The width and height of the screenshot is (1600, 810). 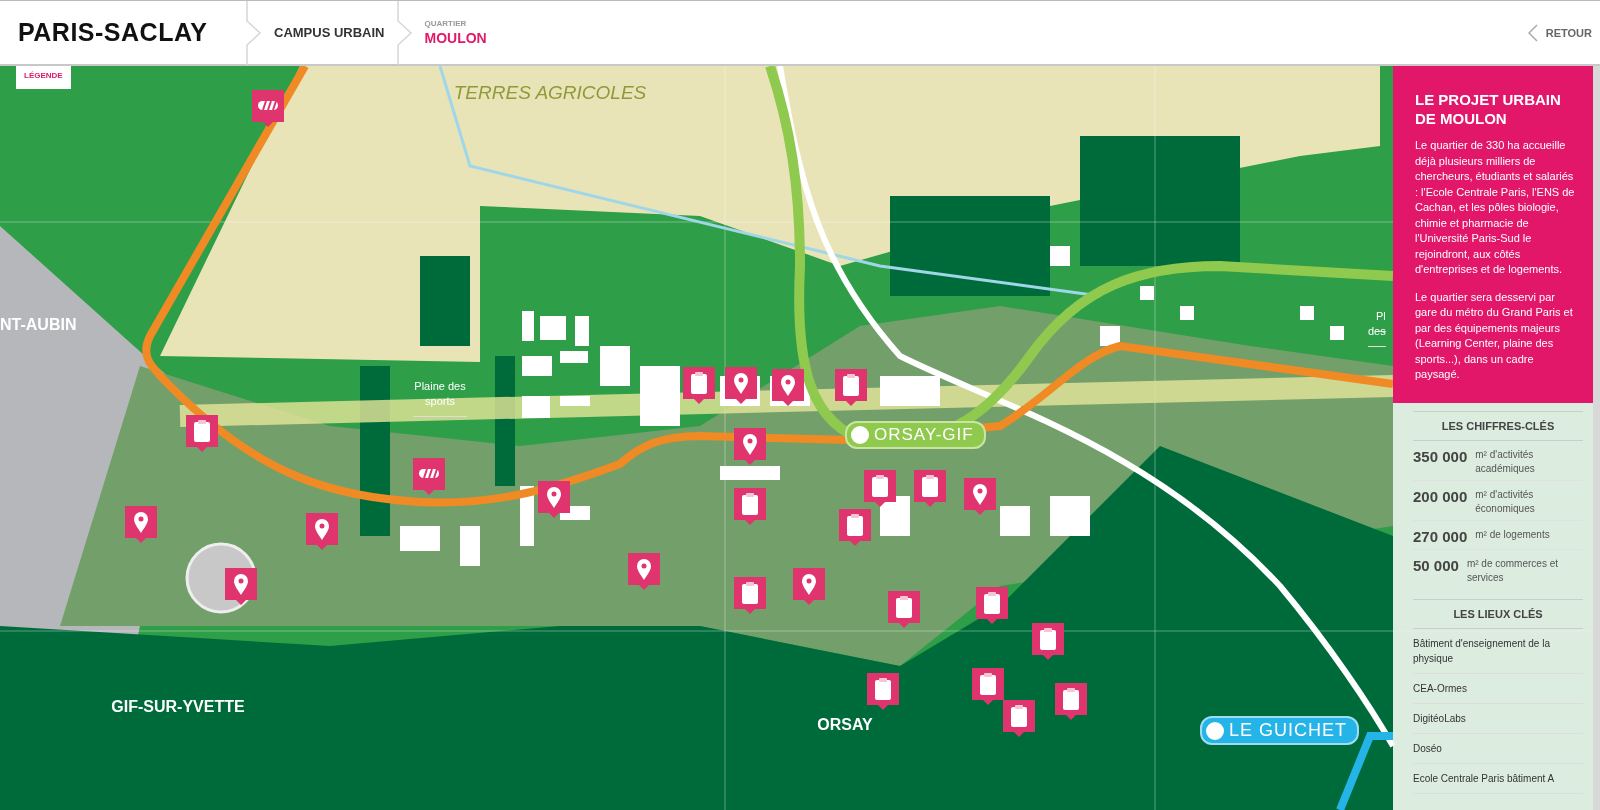 What do you see at coordinates (1532, 32) in the screenshot?
I see `chevron-left-icon` at bounding box center [1532, 32].